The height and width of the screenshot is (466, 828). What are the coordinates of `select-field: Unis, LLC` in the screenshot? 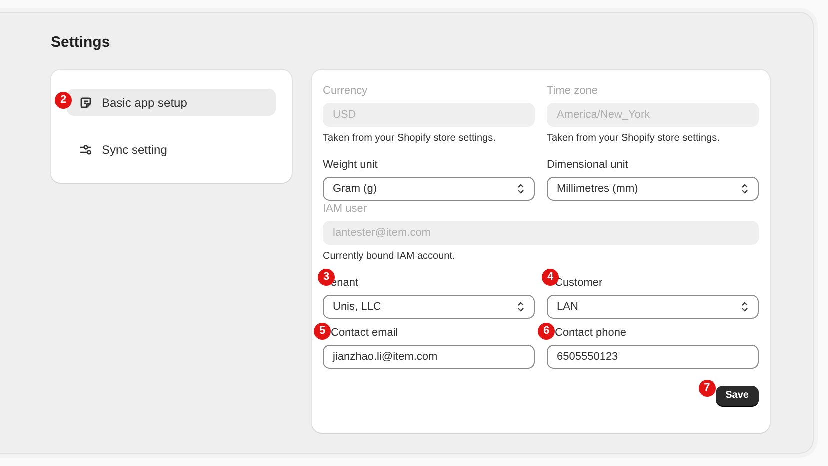 It's located at (429, 307).